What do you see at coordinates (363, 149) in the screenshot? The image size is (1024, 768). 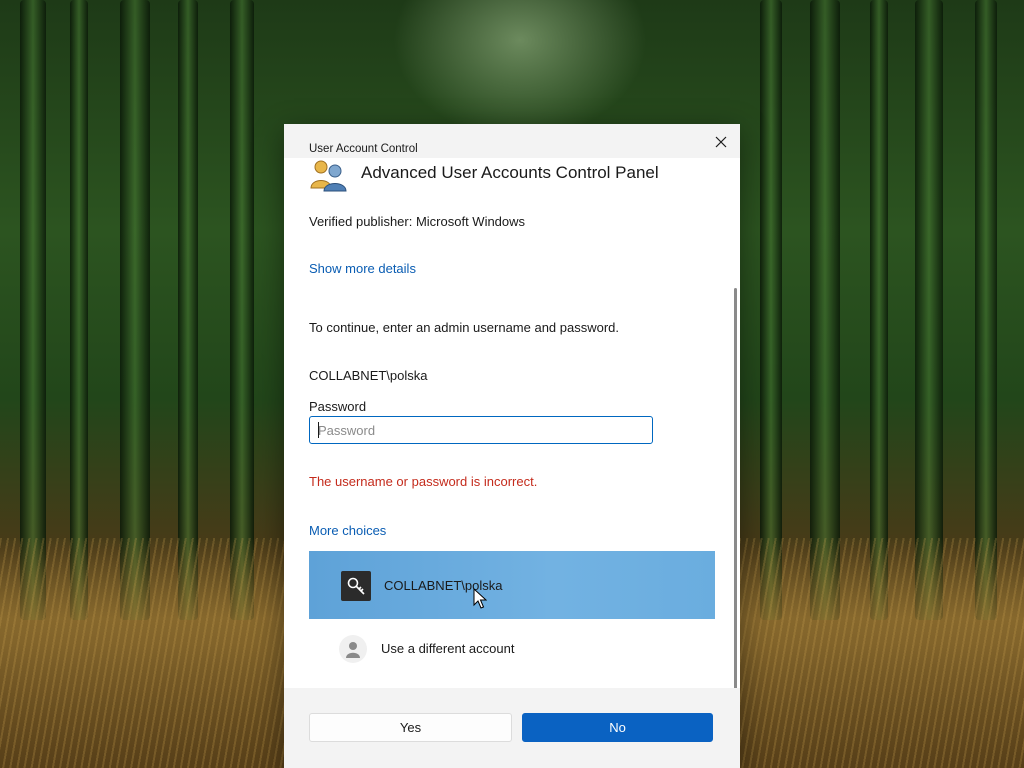 I see `window-title: User Account Control` at bounding box center [363, 149].